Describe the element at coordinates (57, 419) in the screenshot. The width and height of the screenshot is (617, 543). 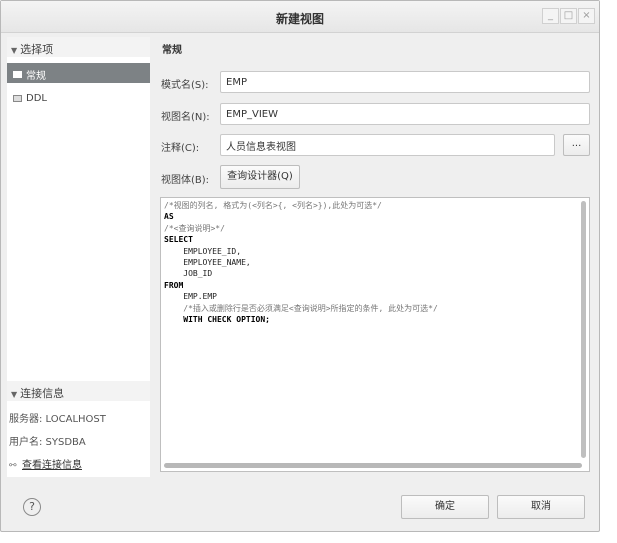
I see `server-info: 服务器: LOCALHOST` at that location.